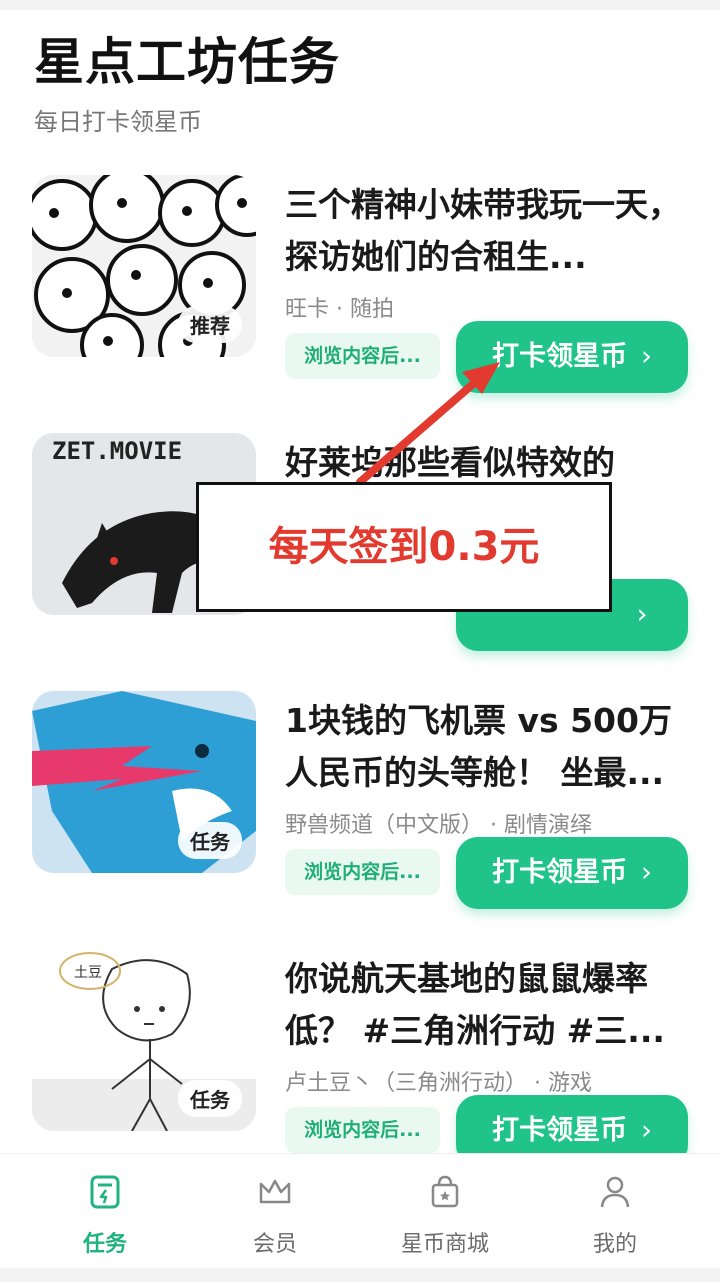 This screenshot has height=1283, width=720. I want to click on annotation-text: 每天签到0.3元, so click(404, 547).